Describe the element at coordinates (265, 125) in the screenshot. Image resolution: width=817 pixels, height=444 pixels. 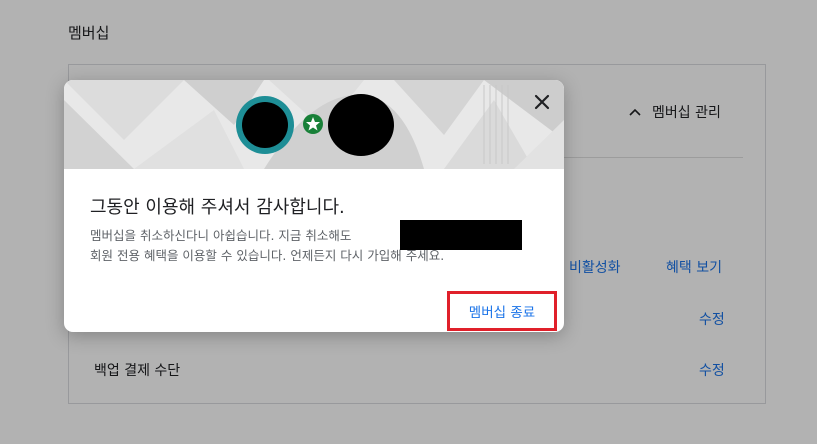
I see `avatar-left` at that location.